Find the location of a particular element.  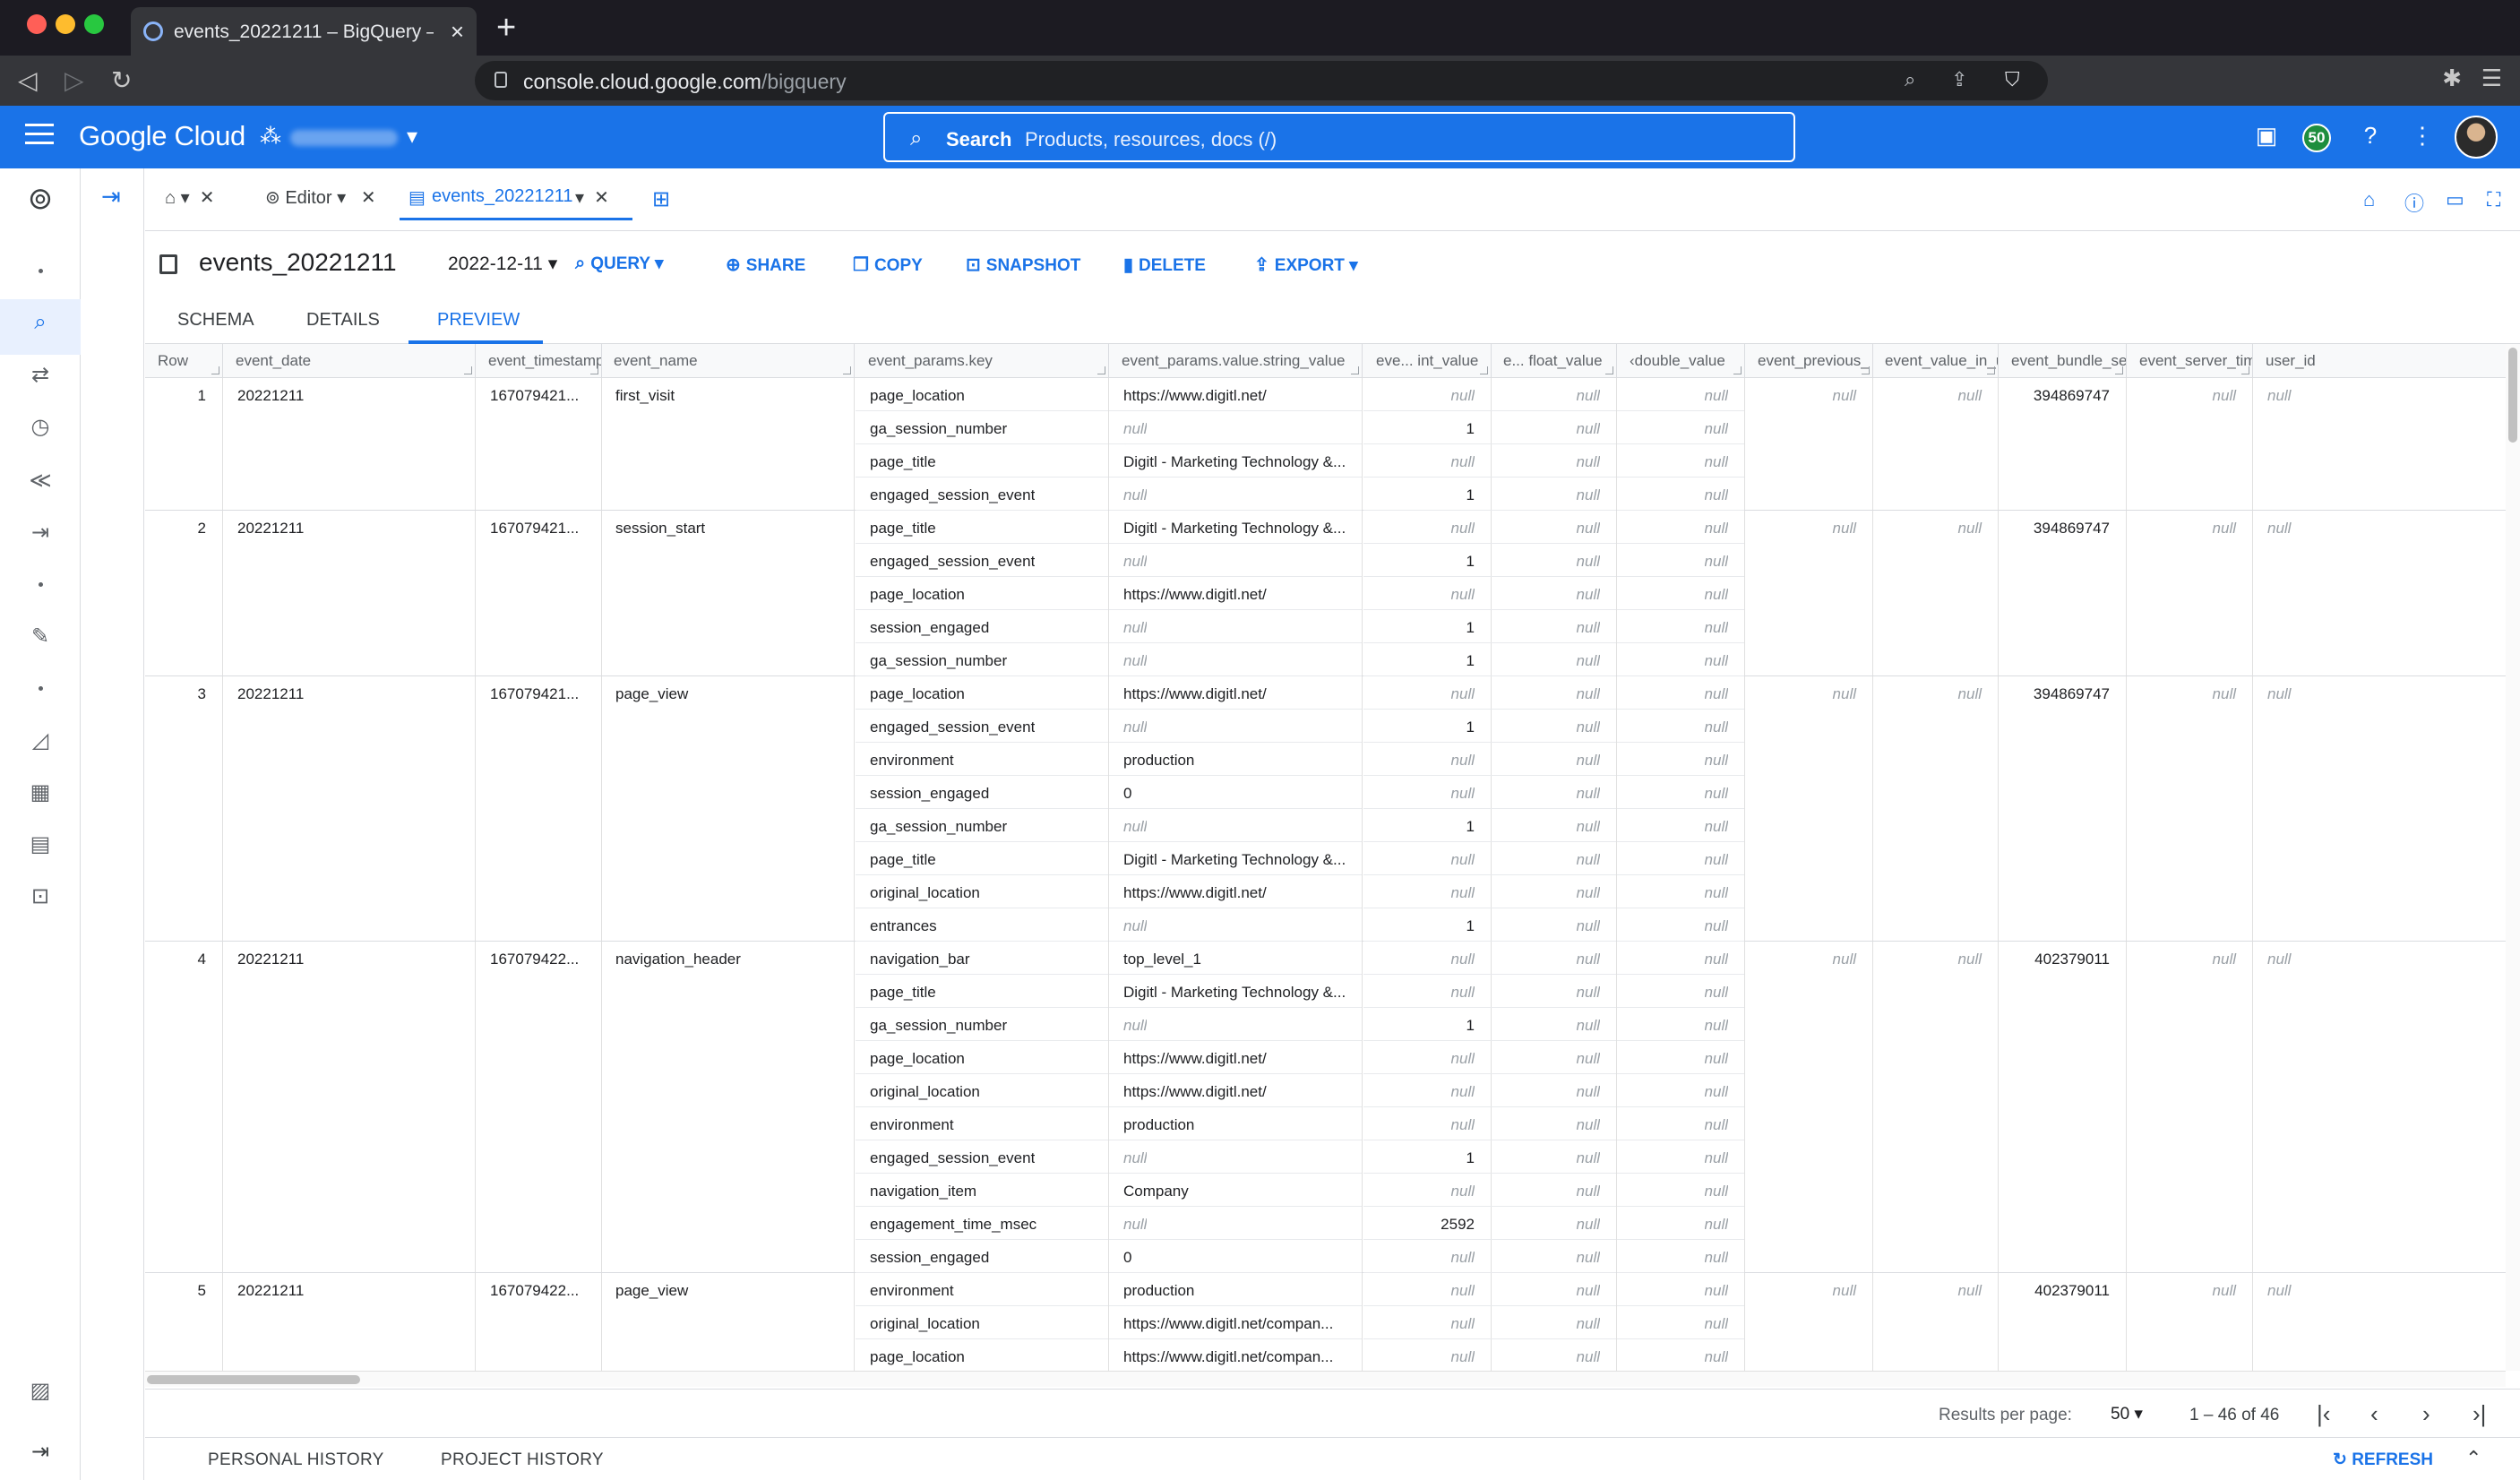

transfers-icon: ⇄ is located at coordinates (40, 375).